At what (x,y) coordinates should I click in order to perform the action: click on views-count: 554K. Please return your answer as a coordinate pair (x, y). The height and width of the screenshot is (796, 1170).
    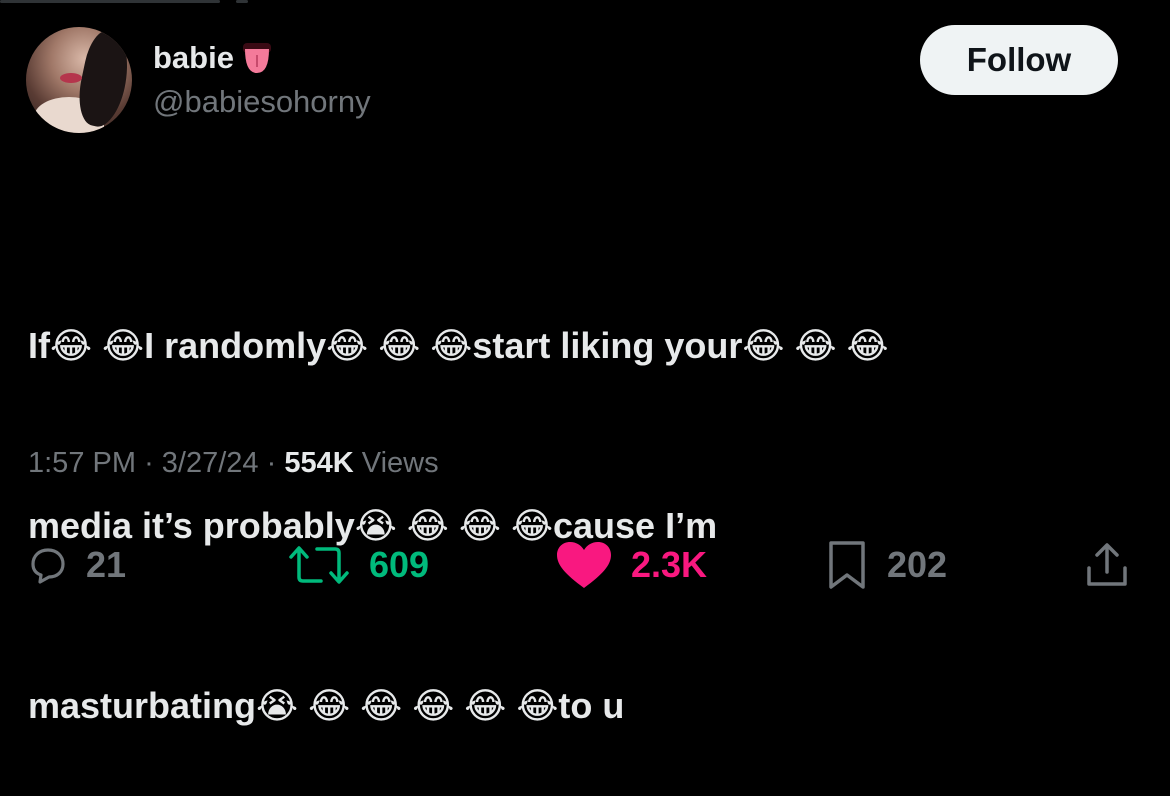
    Looking at the image, I should click on (318, 463).